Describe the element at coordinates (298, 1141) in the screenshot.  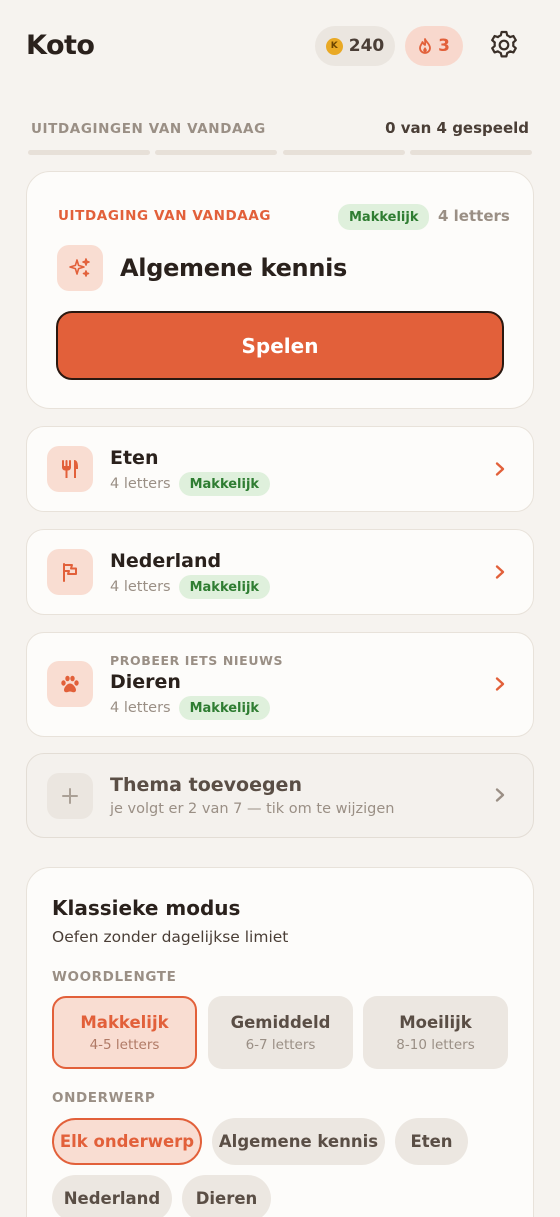
I see `subject-chip-general-knowledge: Algemene kennis` at that location.